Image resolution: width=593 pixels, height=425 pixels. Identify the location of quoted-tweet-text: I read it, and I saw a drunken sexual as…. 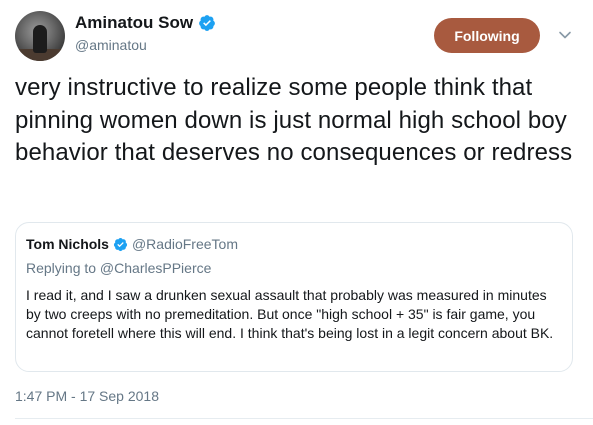
(290, 314).